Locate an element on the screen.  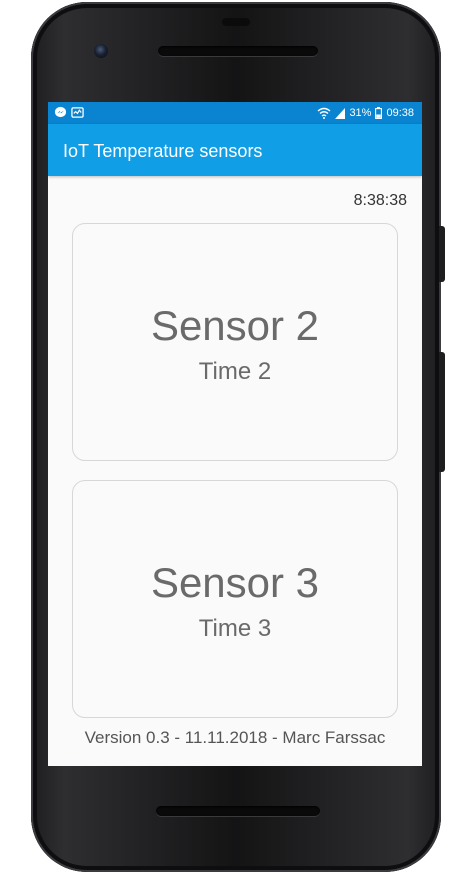
notification-icons is located at coordinates (69, 112).